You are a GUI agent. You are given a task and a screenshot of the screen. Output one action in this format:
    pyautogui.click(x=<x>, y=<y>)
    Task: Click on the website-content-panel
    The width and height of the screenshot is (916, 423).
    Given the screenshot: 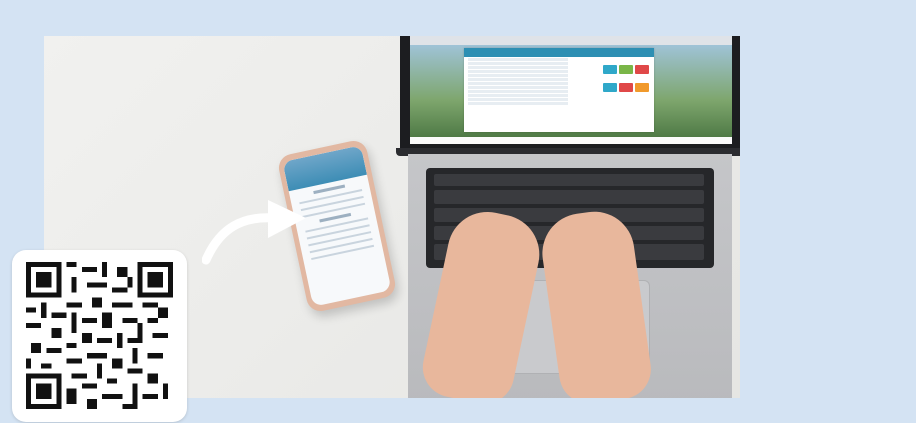 What is the action you would take?
    pyautogui.click(x=559, y=90)
    